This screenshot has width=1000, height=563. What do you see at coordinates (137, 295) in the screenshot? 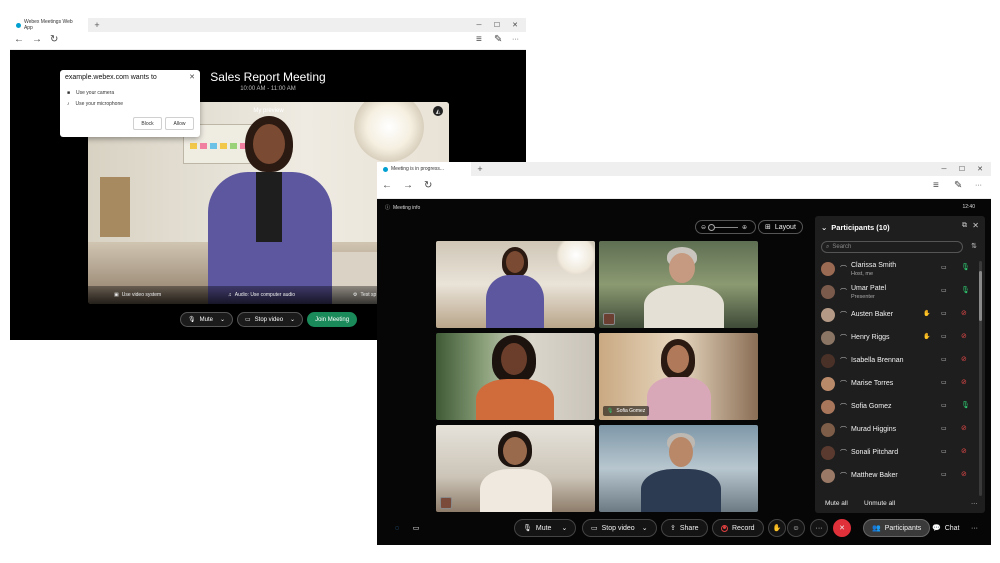
I see `video-system-option: ▣ Use video system` at bounding box center [137, 295].